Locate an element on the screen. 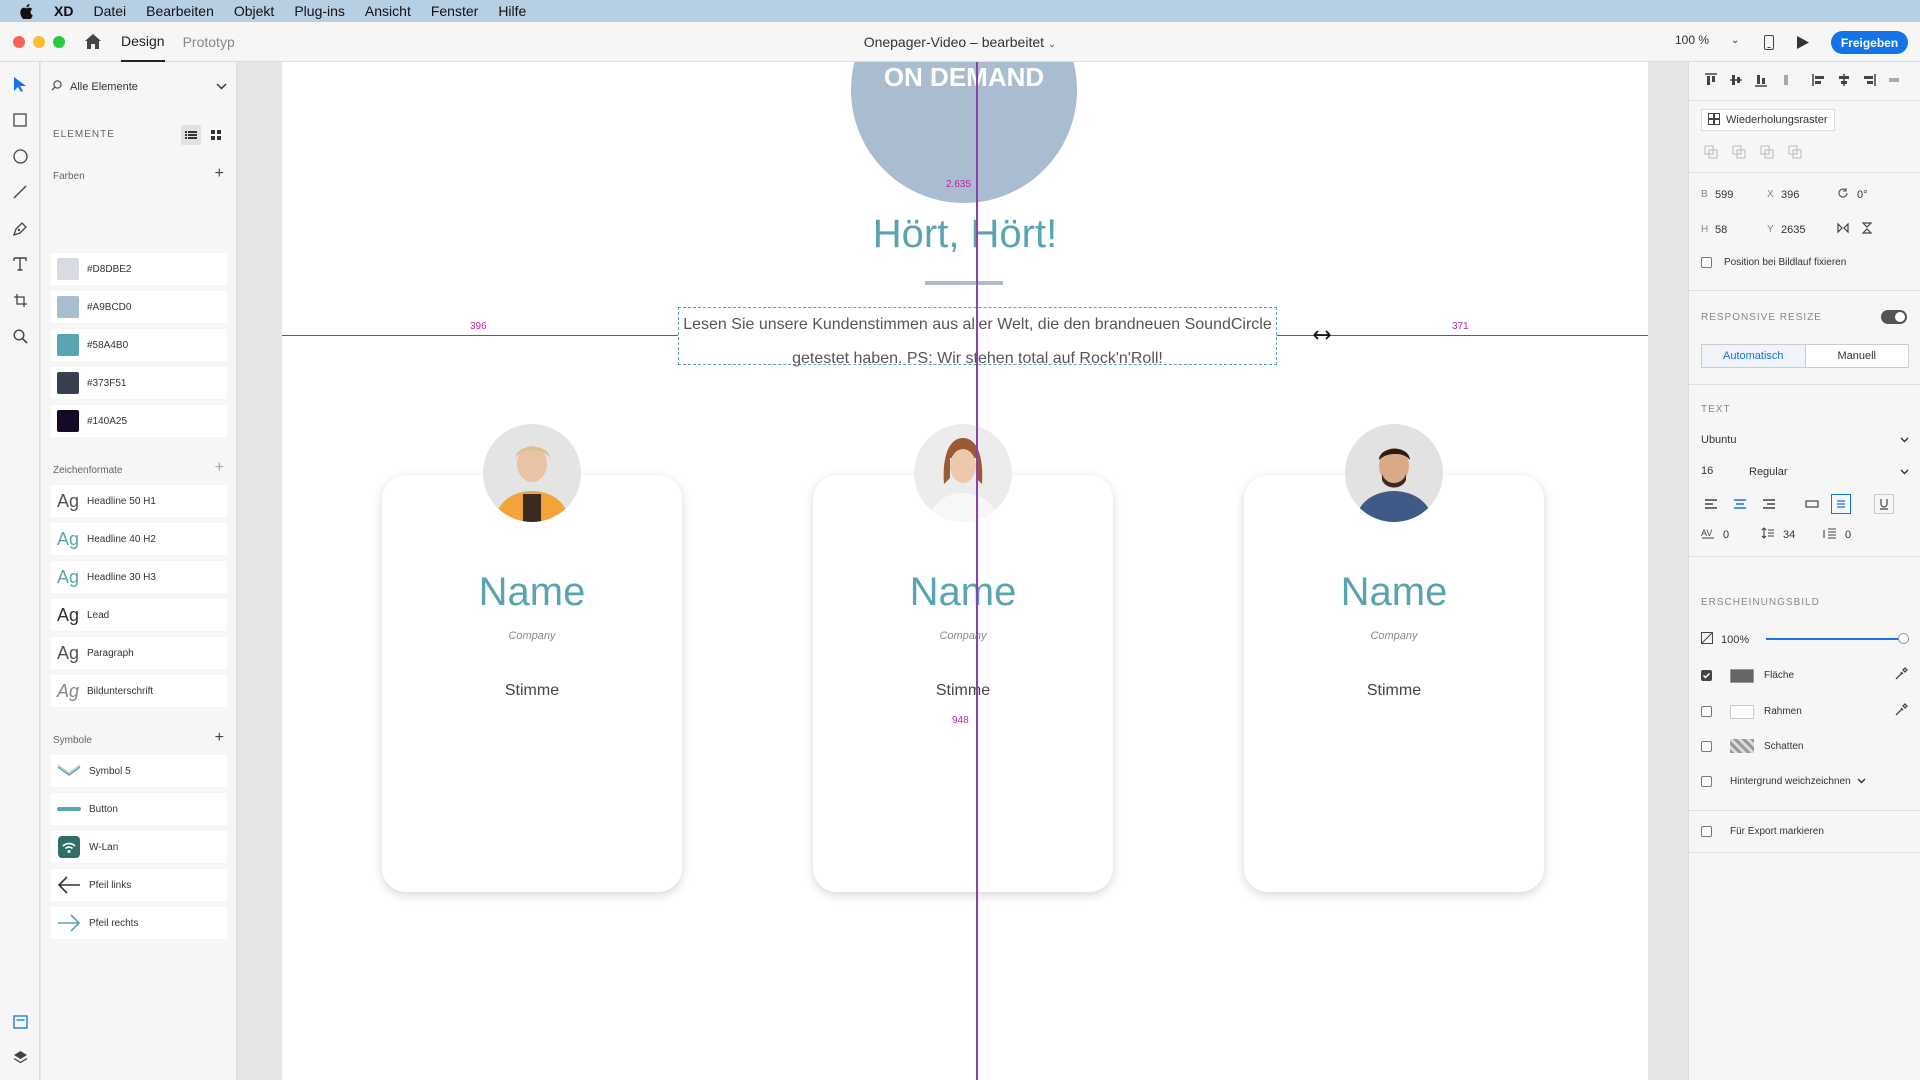 The height and width of the screenshot is (1080, 1920). menu-datei: Datei is located at coordinates (109, 11).